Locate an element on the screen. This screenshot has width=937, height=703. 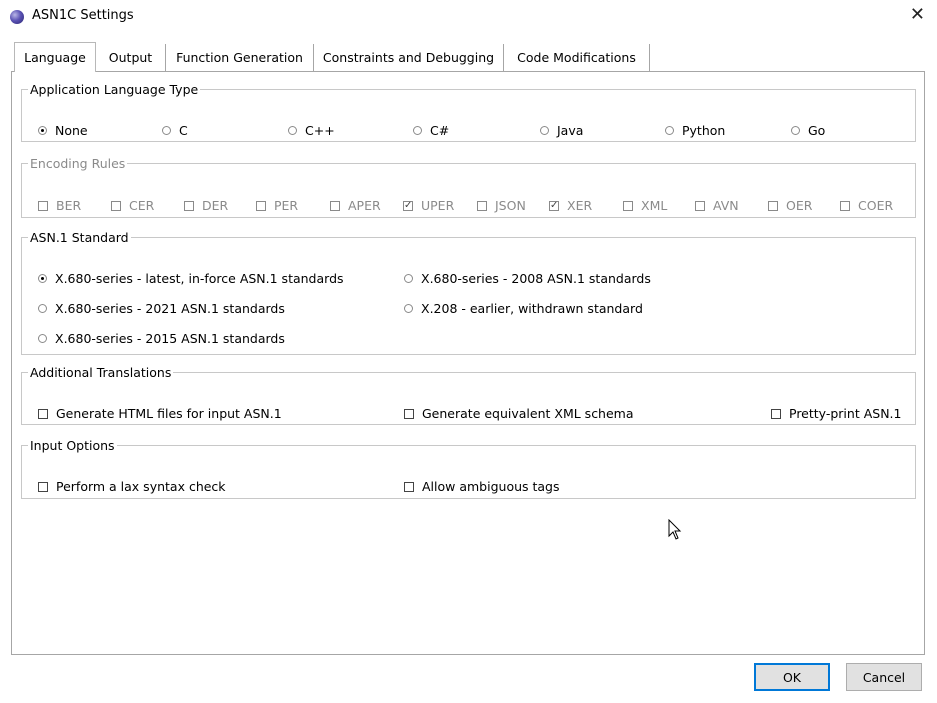
radio-label: C++ is located at coordinates (320, 130).